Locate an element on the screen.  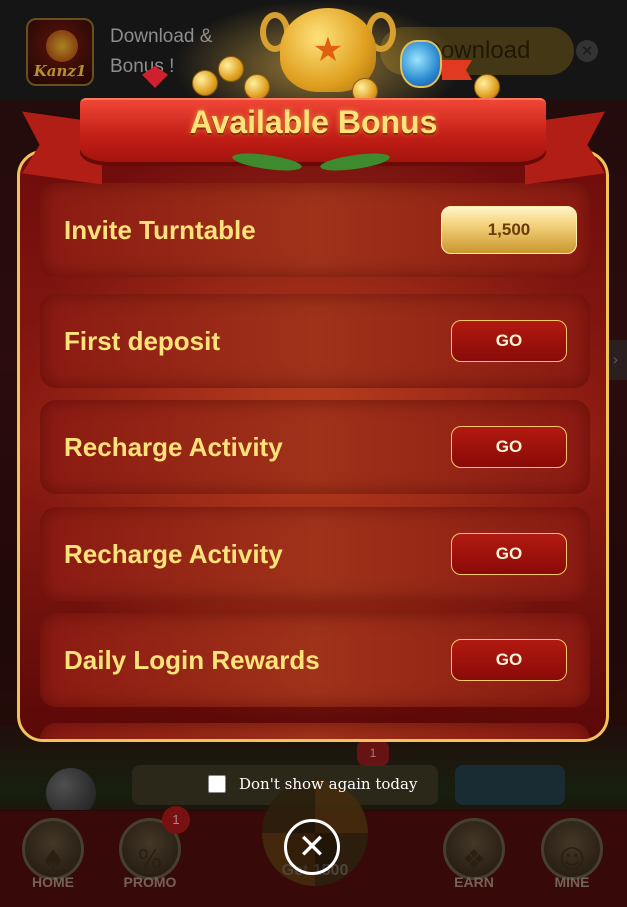
bonus-label: First deposit is located at coordinates (142, 341).